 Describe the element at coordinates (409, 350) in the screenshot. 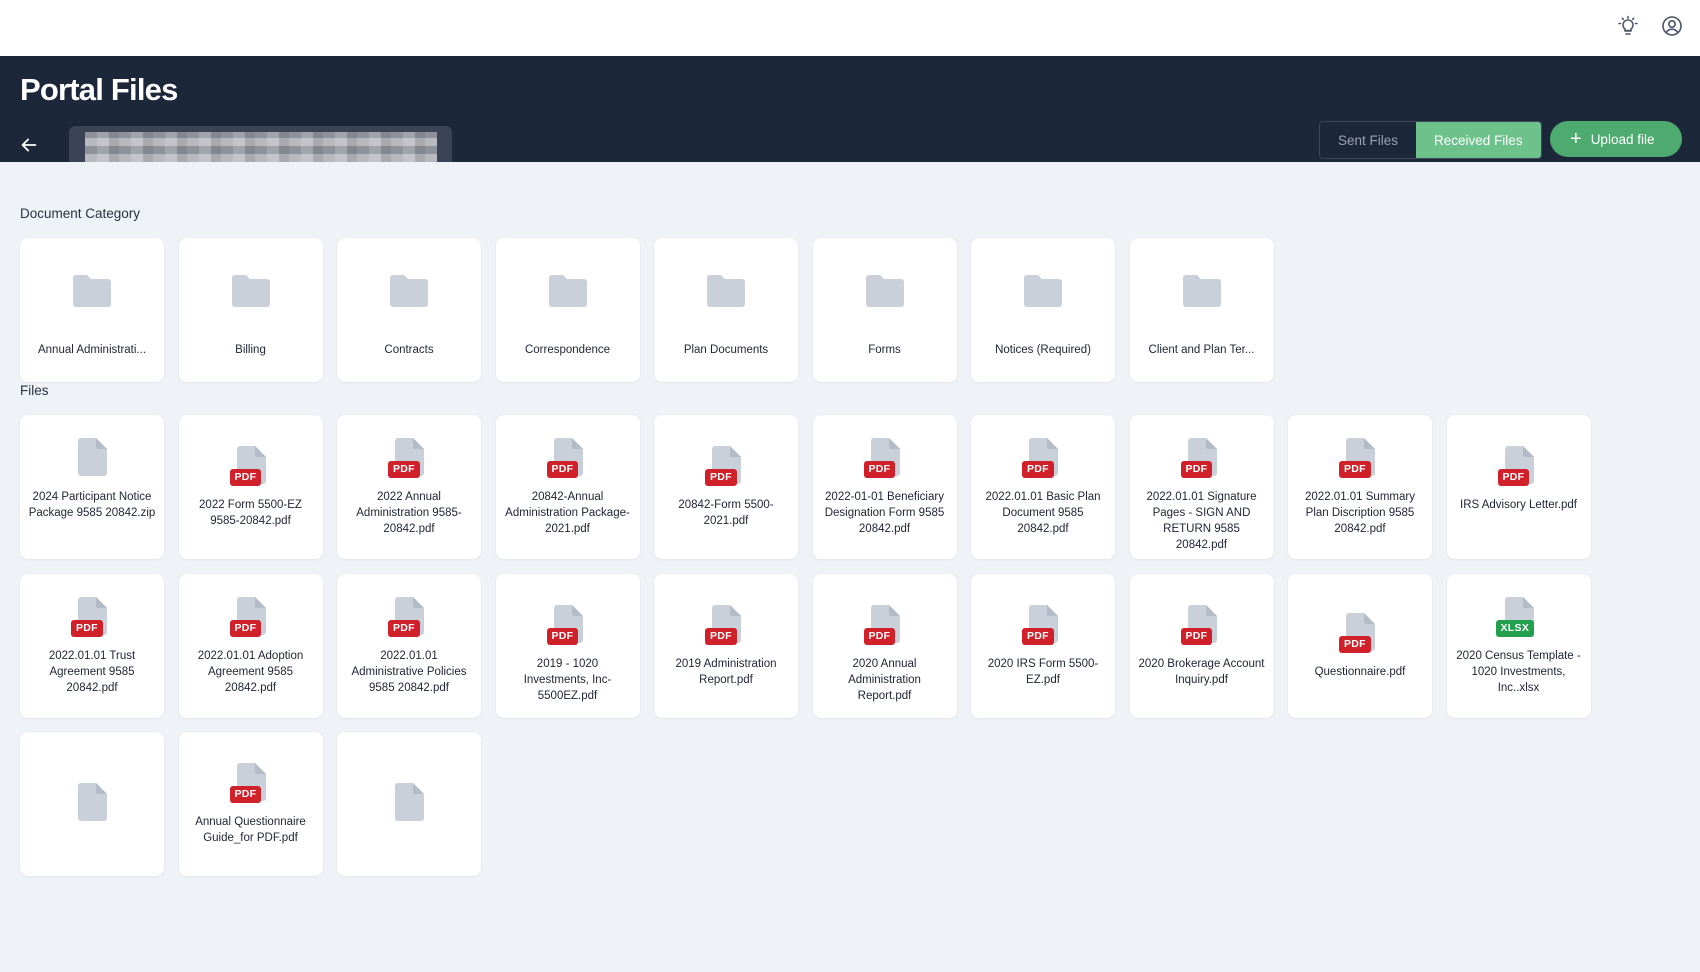

I see `category-folder-label: Contracts` at that location.